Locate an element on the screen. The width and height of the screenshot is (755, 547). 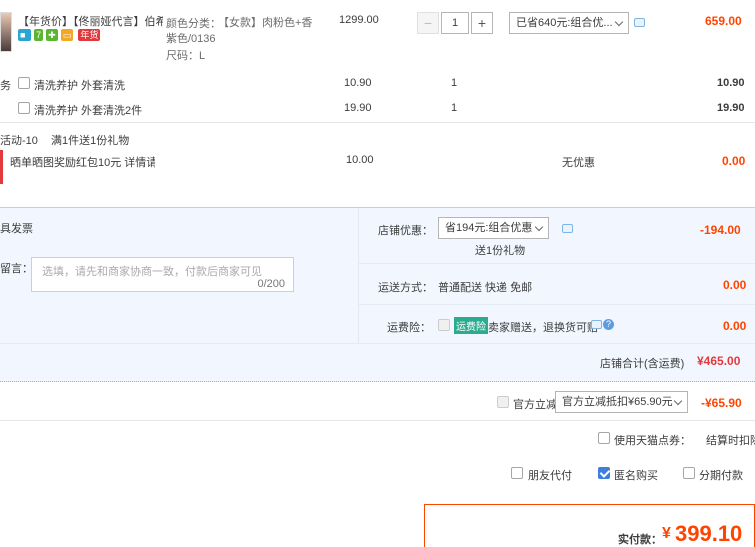
freight-insurance-checkbox is located at coordinates (444, 325).